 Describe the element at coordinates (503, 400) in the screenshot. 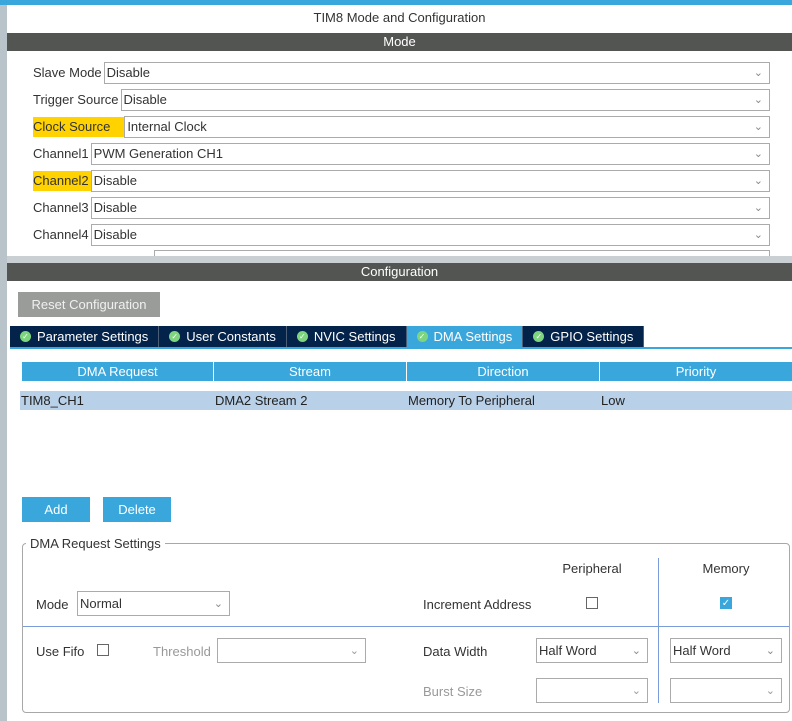

I see `table-cell: Memory To Peripheral` at that location.